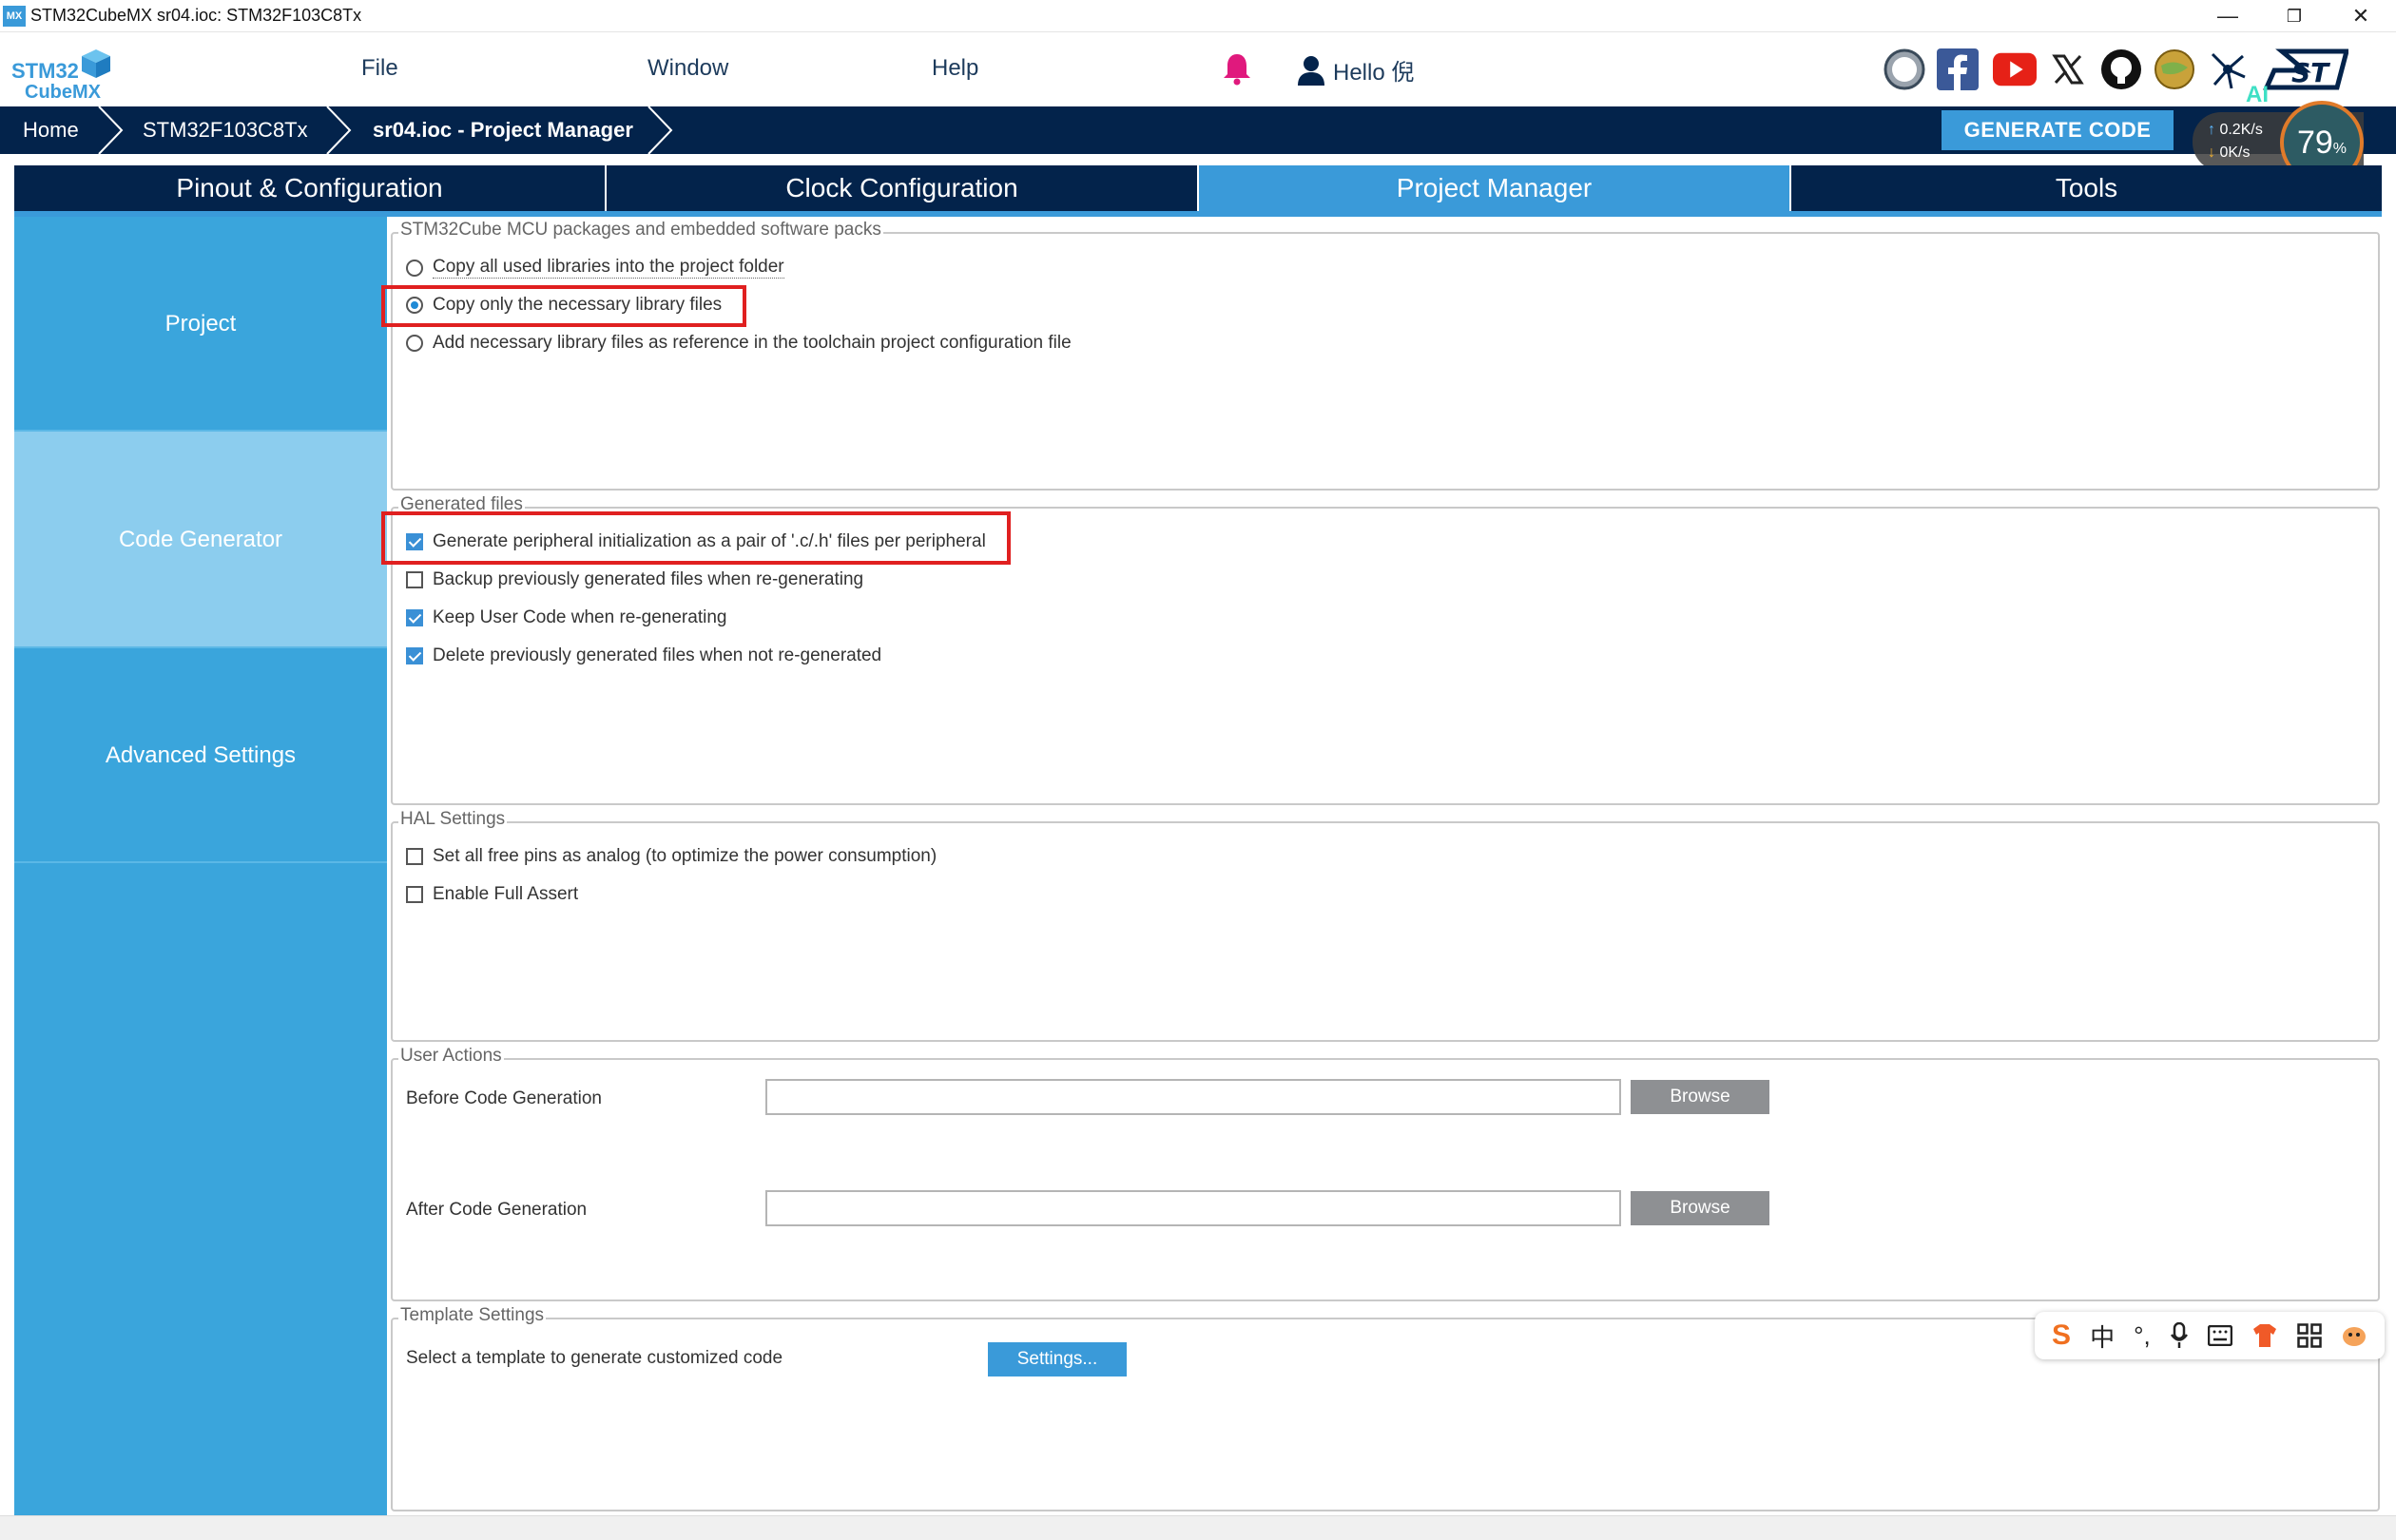  Describe the element at coordinates (2174, 69) in the screenshot. I see `community-globe-icon` at that location.